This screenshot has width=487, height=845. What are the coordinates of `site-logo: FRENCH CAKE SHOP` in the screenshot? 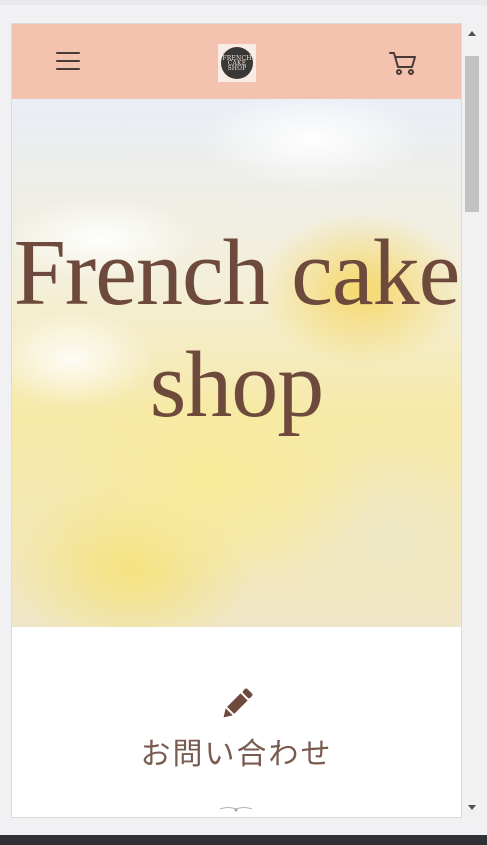 It's located at (237, 63).